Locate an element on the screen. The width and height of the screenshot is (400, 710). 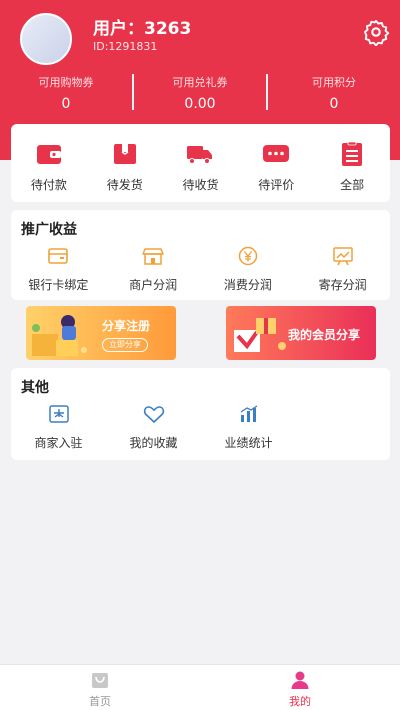
other-menu: 商家入驻 我的收藏 业绩统计 is located at coordinates (200, 427).